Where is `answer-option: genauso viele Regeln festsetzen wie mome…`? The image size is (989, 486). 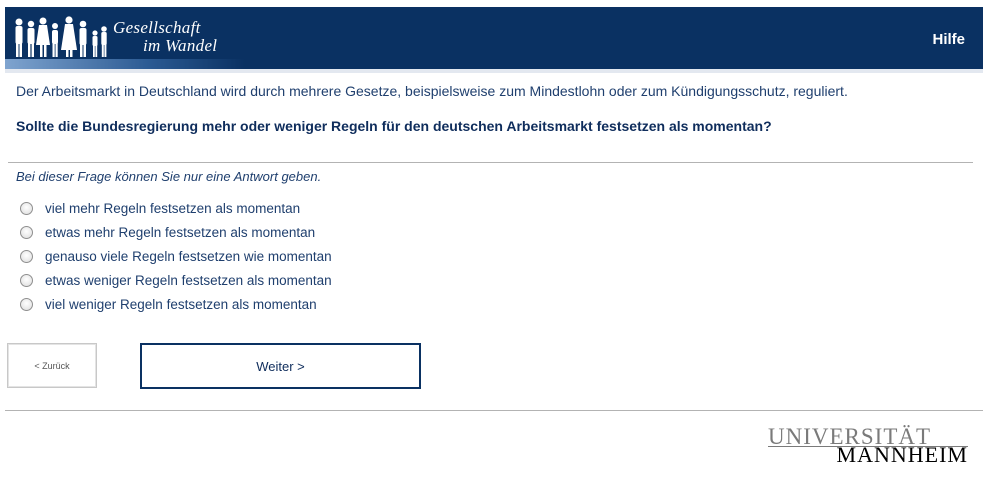 answer-option: genauso viele Regeln festsetzen wie mome… is located at coordinates (175, 256).